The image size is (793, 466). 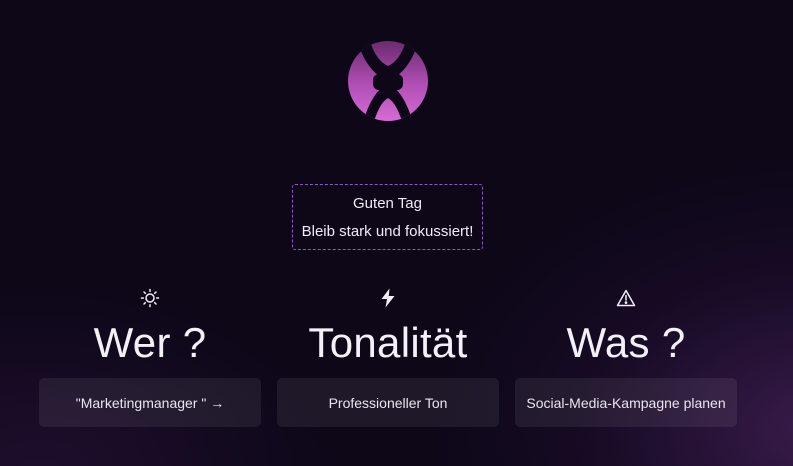 I want to click on app-logo, so click(x=388, y=81).